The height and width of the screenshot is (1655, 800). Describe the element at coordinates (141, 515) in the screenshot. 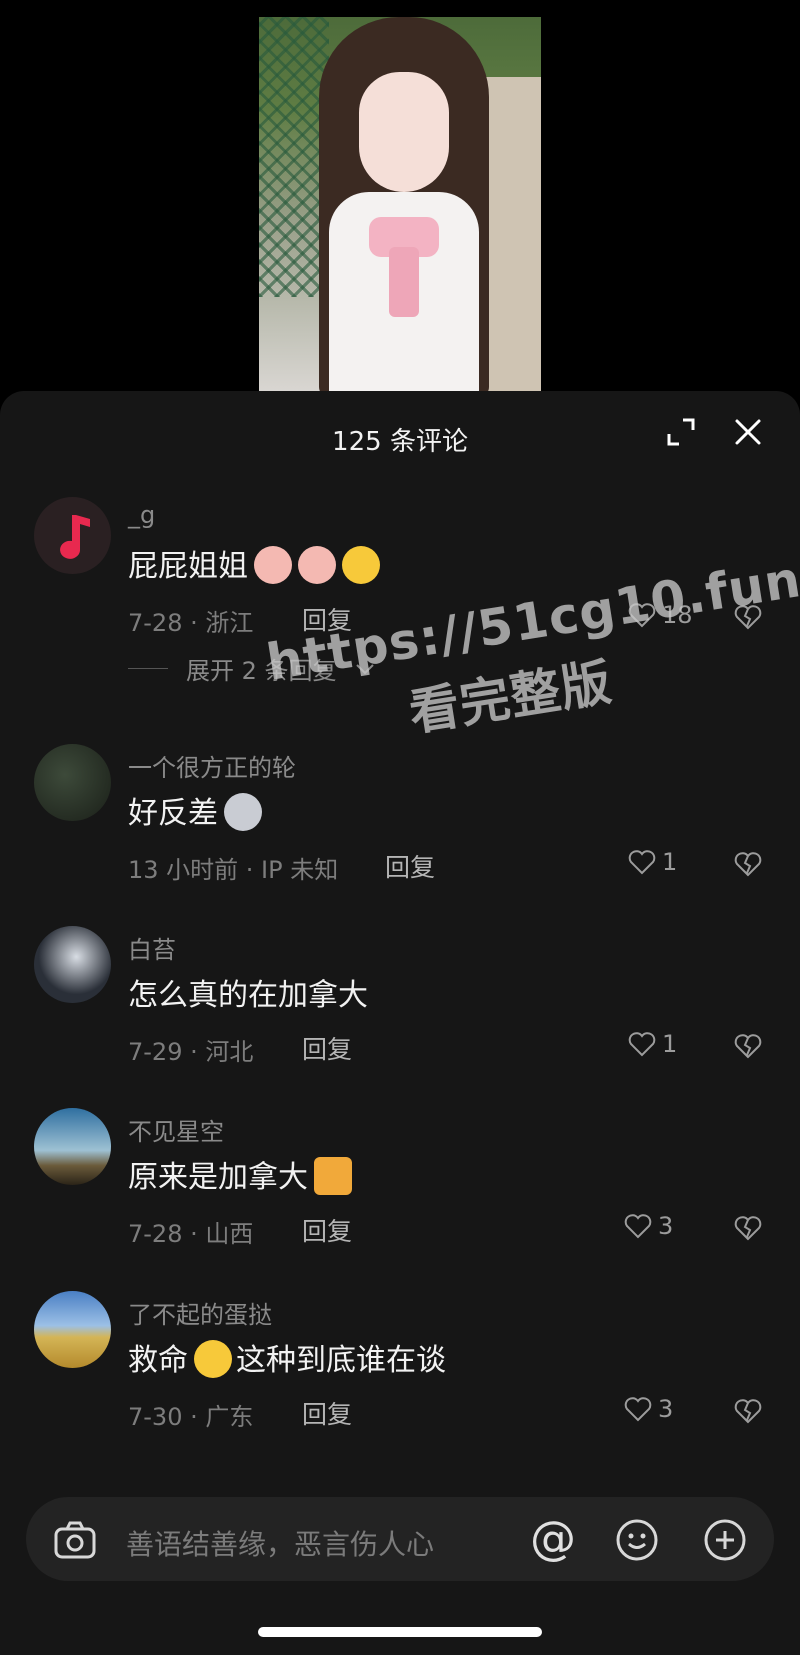

I see `commenter-name: _g` at that location.